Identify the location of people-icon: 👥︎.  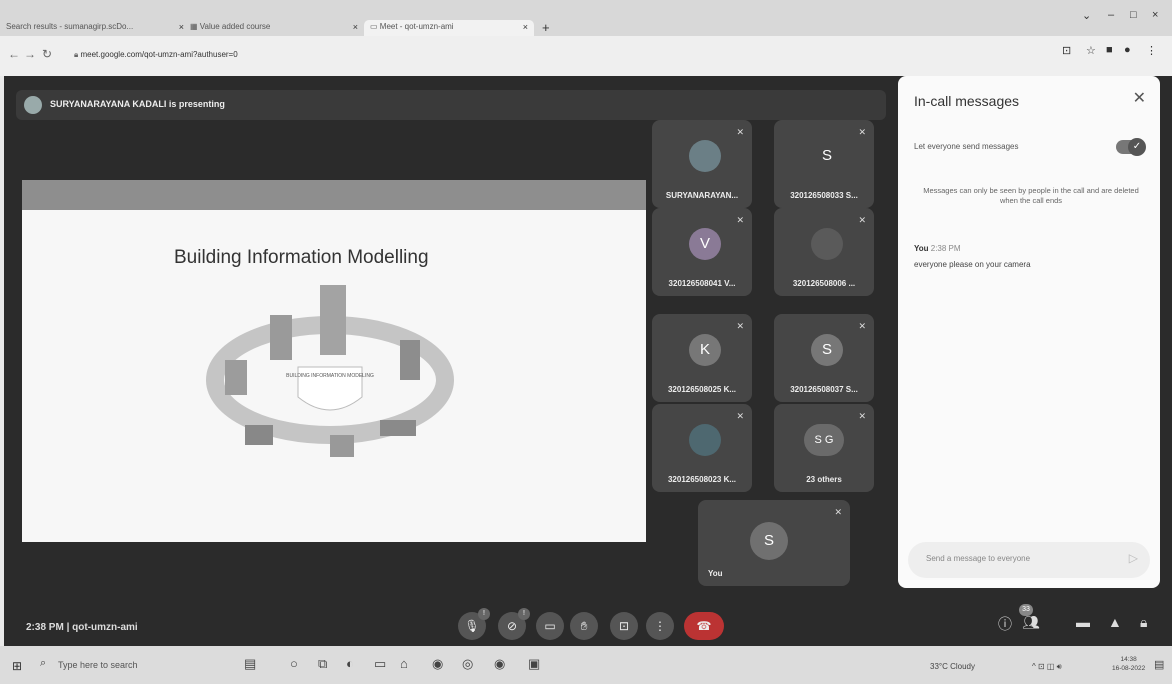
(1031, 622).